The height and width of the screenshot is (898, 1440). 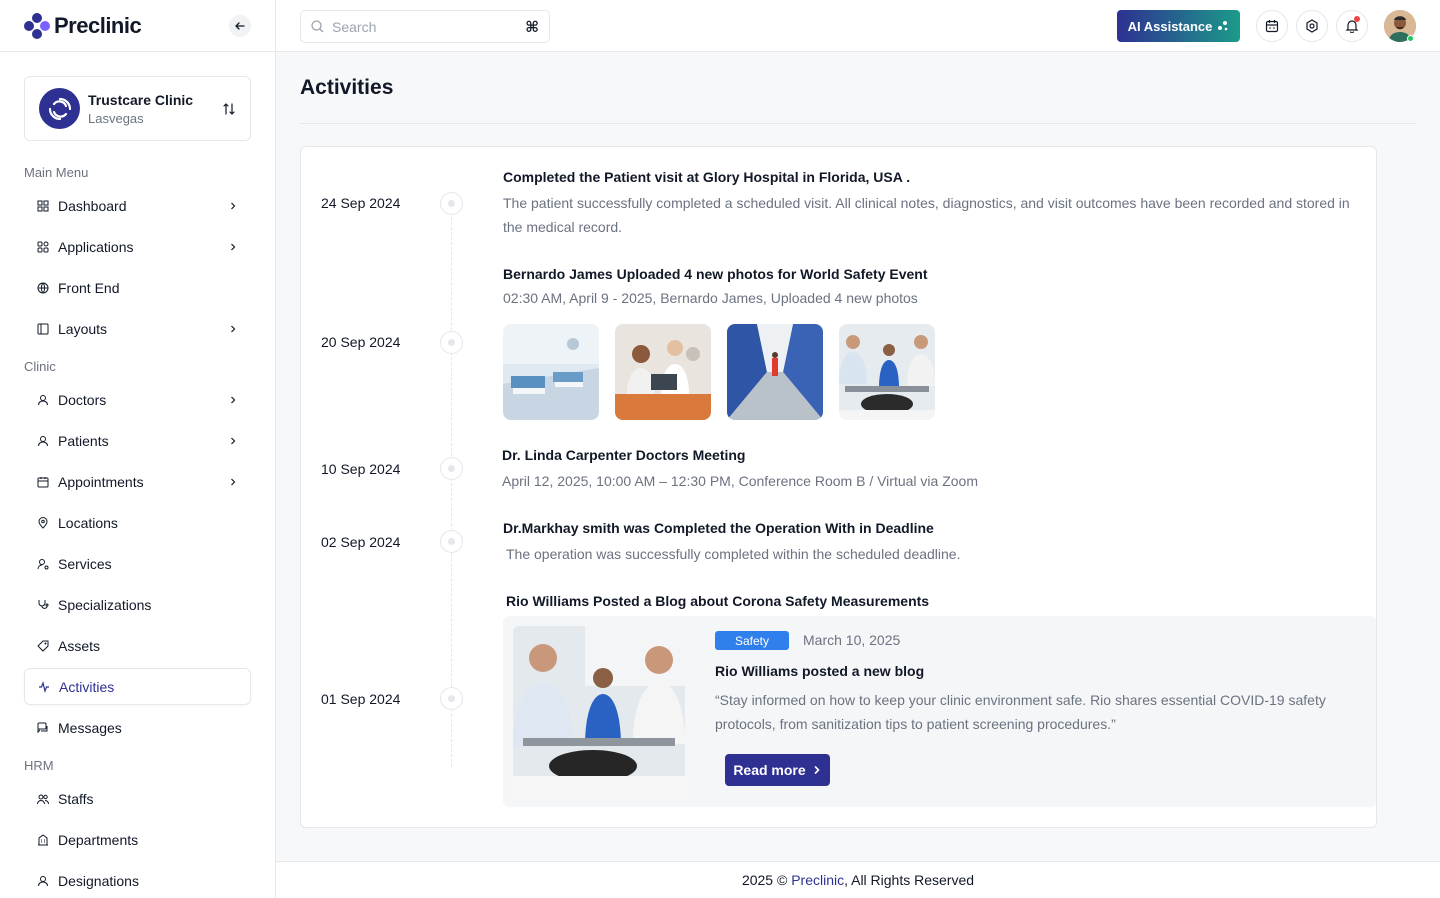 What do you see at coordinates (59, 108) in the screenshot?
I see `clinic-logo-icon` at bounding box center [59, 108].